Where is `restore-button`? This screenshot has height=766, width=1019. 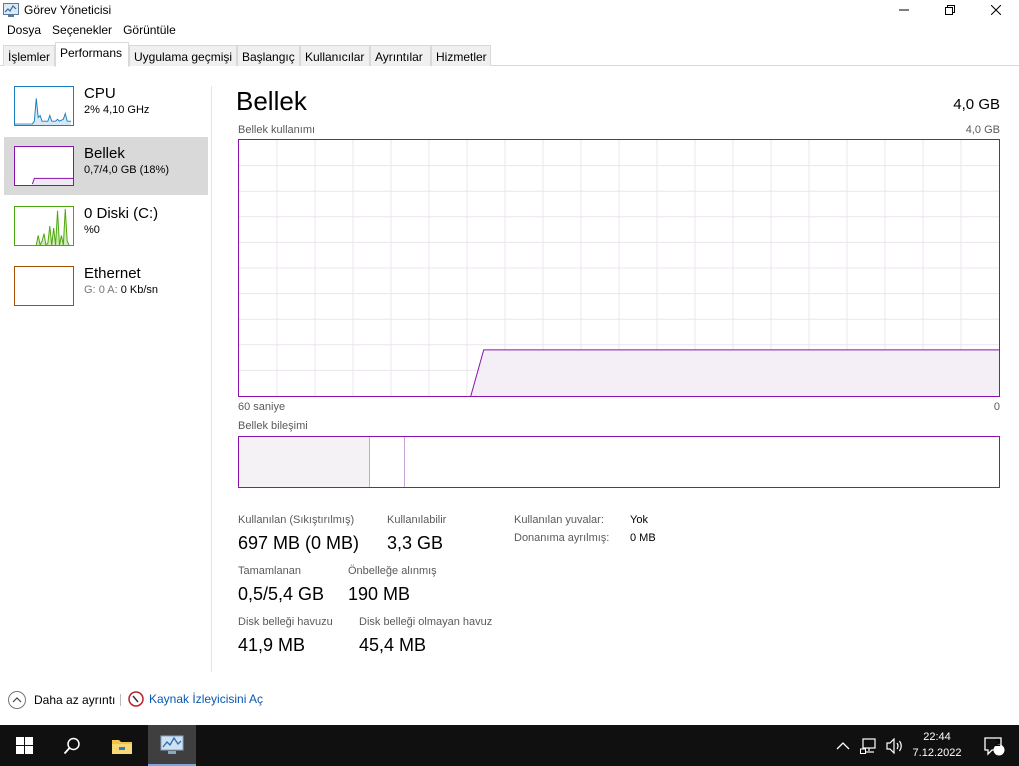 restore-button is located at coordinates (950, 10).